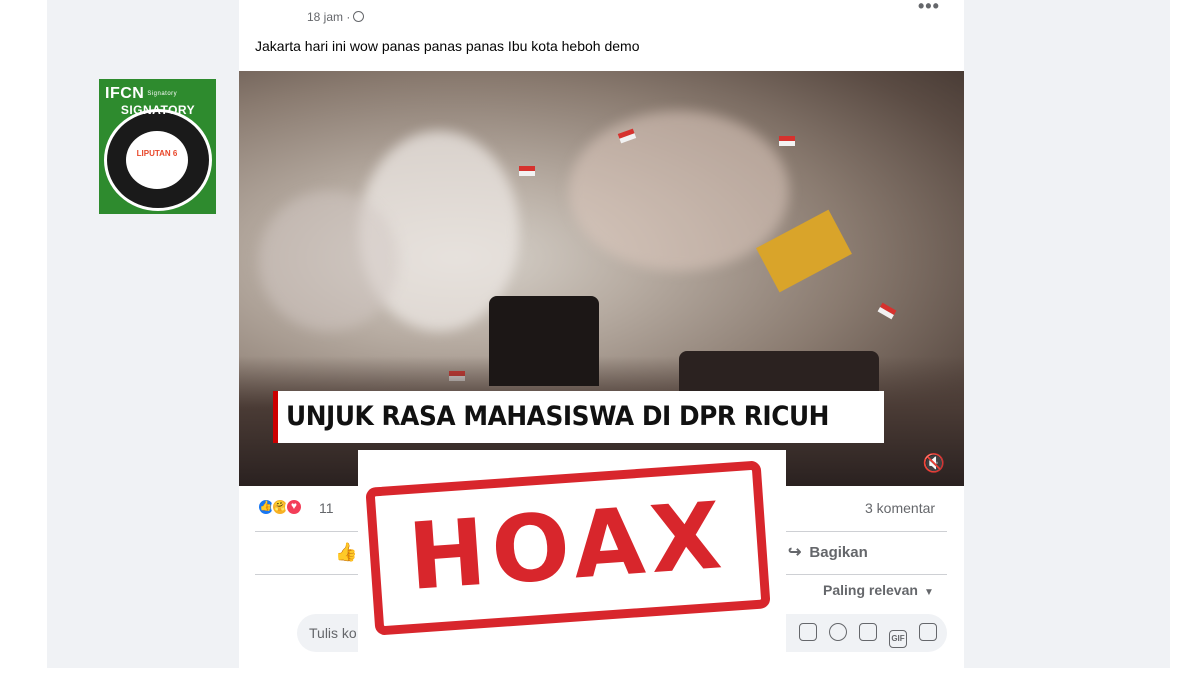  Describe the element at coordinates (326, 508) in the screenshot. I see `reaction-count: 11` at that location.